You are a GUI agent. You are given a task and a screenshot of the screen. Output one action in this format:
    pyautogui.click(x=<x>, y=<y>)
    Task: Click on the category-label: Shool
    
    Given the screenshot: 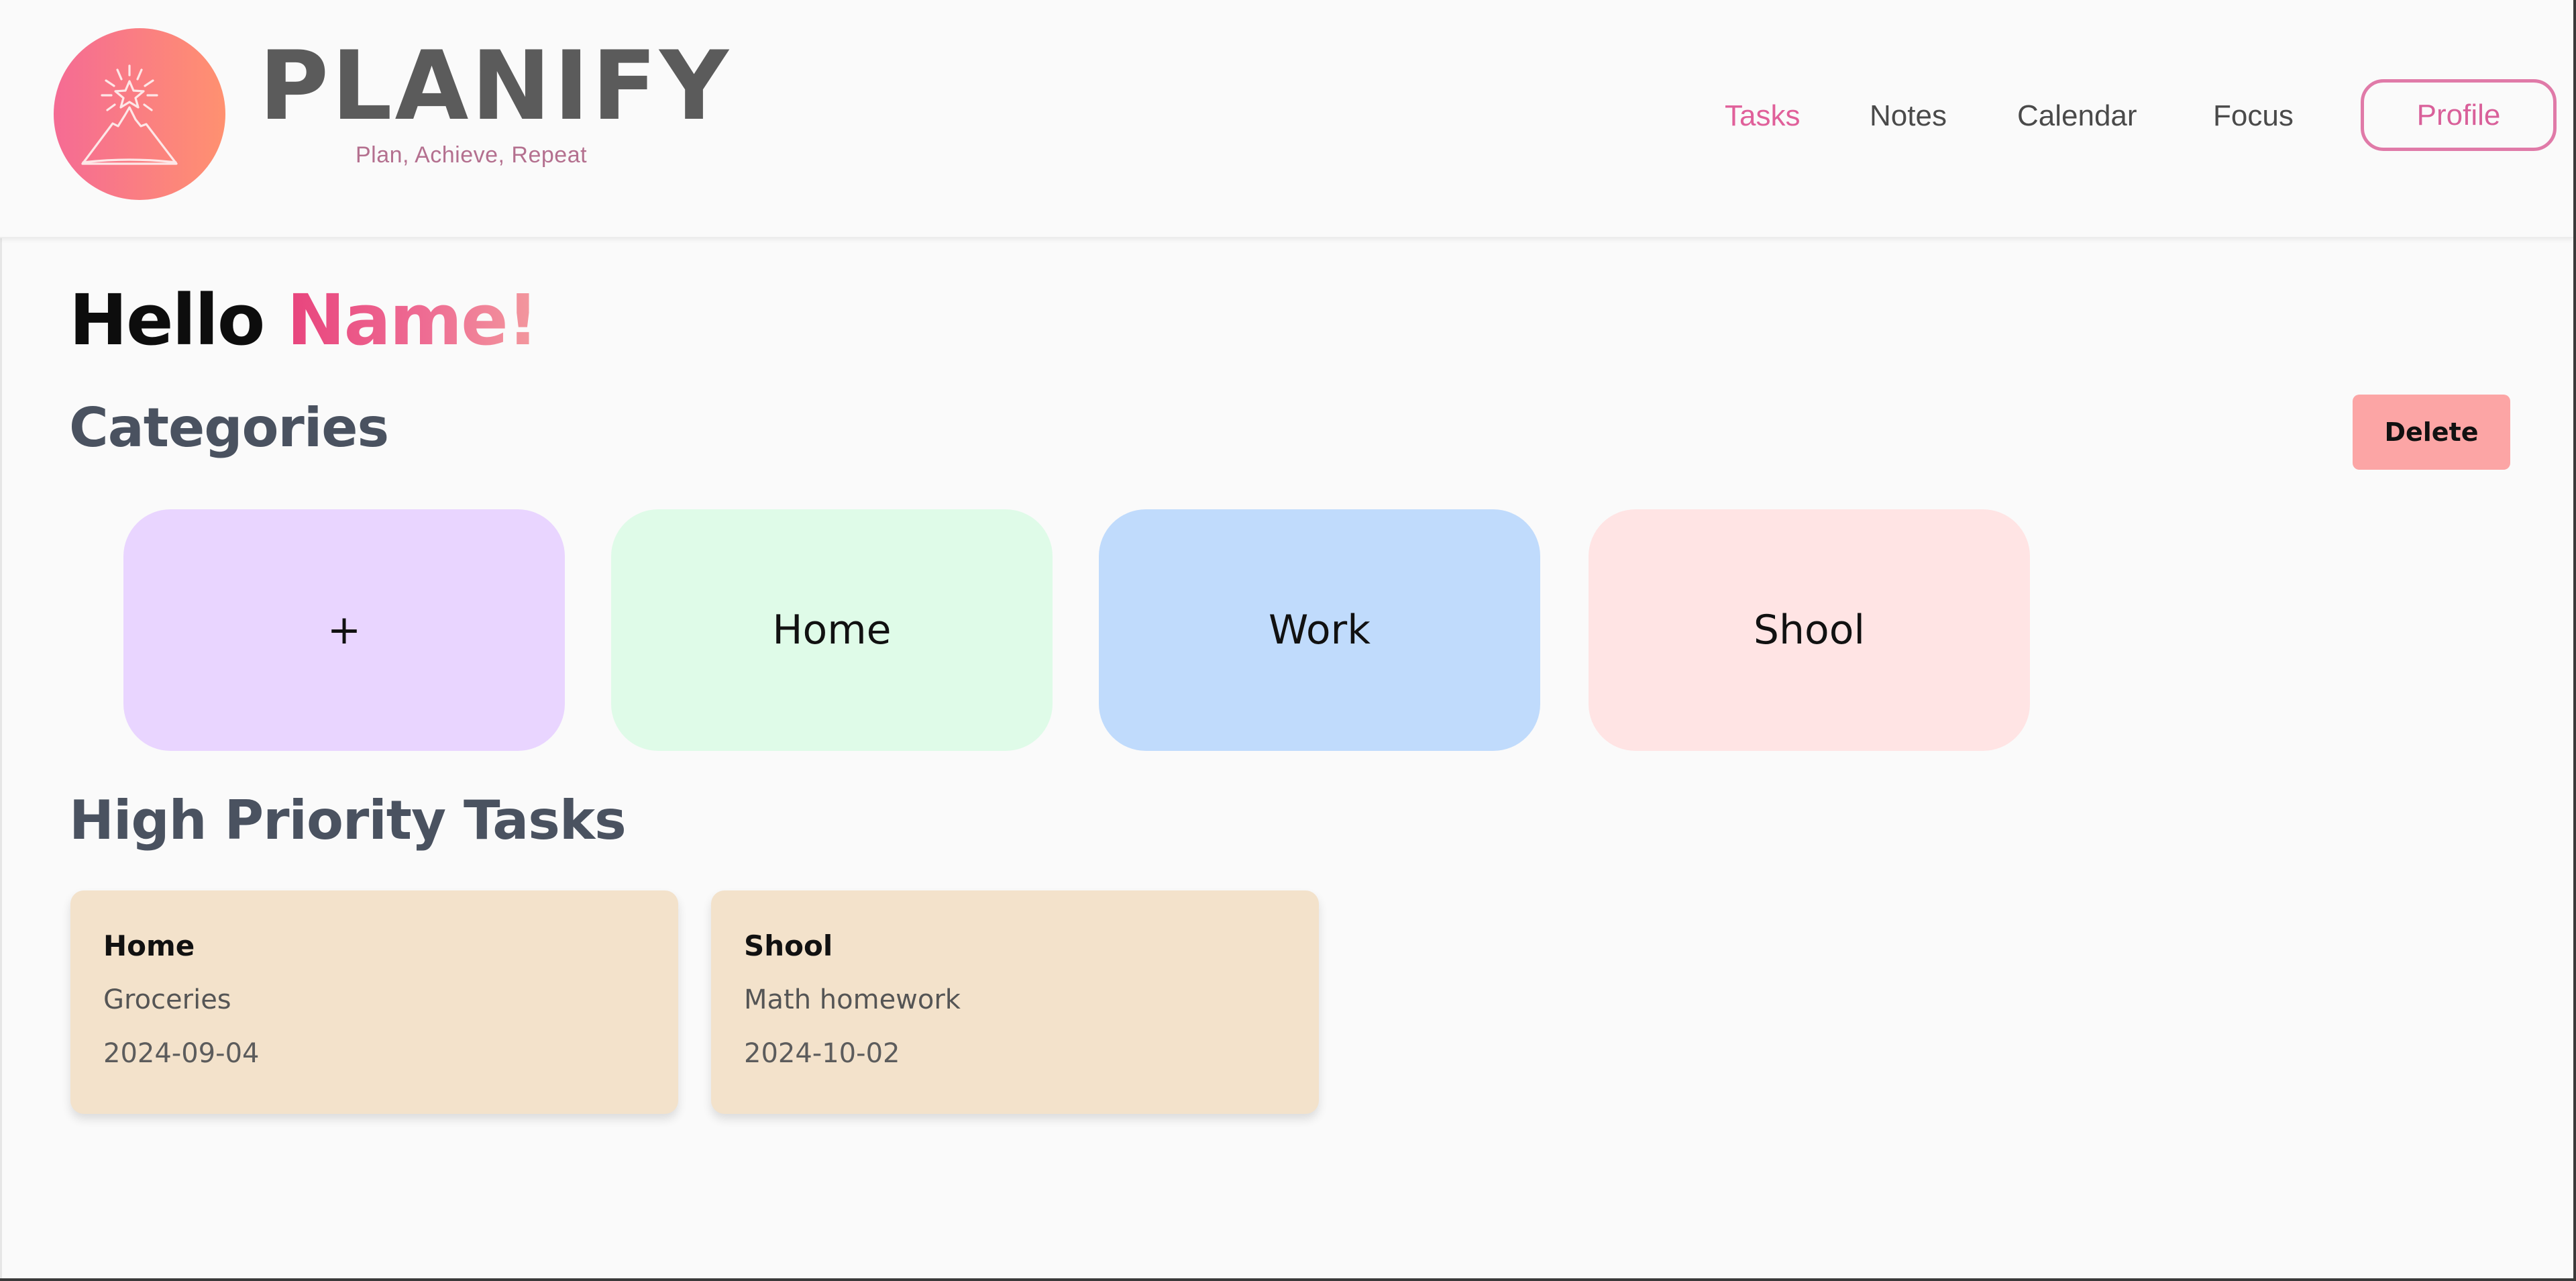 What is the action you would take?
    pyautogui.click(x=1809, y=630)
    